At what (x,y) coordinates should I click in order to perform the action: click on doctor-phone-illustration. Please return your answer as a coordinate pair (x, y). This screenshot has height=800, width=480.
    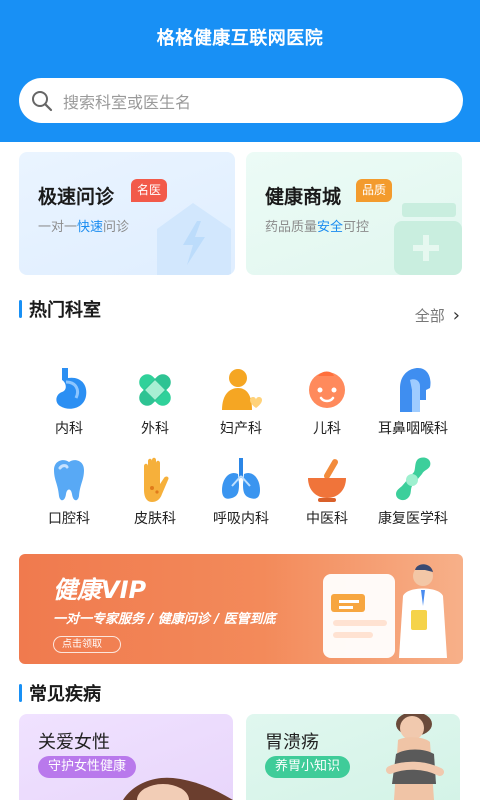
    Looking at the image, I should click on (385, 611).